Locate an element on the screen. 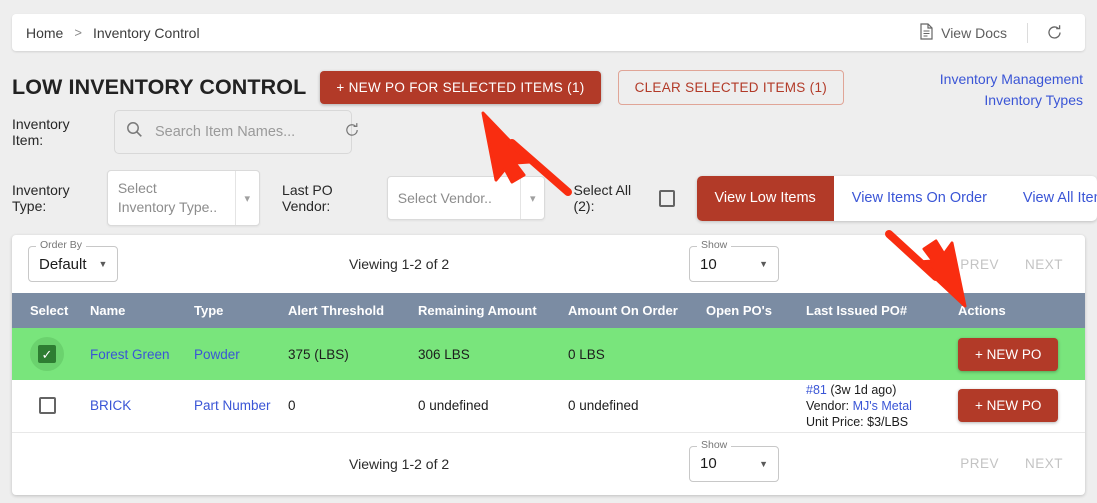 This screenshot has width=1097, height=503. vendor-line: Vendor: MJ's Metal is located at coordinates (882, 406).